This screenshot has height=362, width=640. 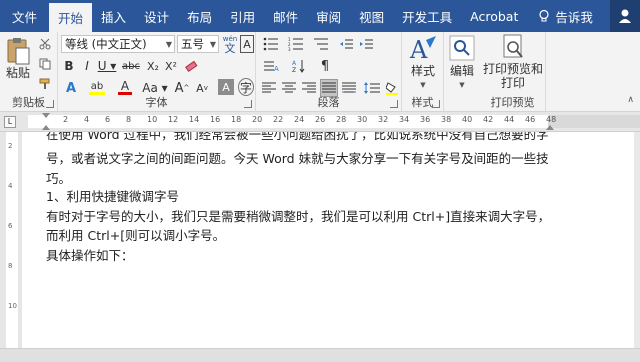 What do you see at coordinates (247, 44) in the screenshot?
I see `character-border-button: A` at bounding box center [247, 44].